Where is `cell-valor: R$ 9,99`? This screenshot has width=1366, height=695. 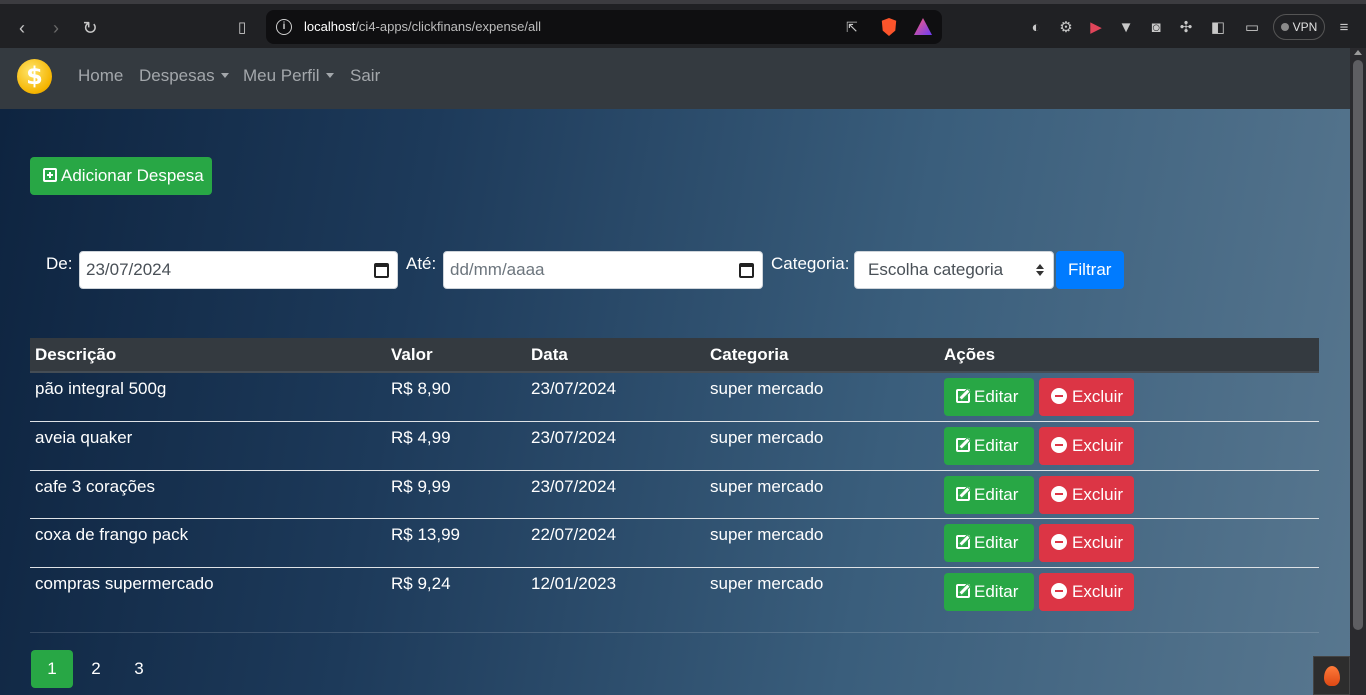 cell-valor: R$ 9,99 is located at coordinates (421, 486).